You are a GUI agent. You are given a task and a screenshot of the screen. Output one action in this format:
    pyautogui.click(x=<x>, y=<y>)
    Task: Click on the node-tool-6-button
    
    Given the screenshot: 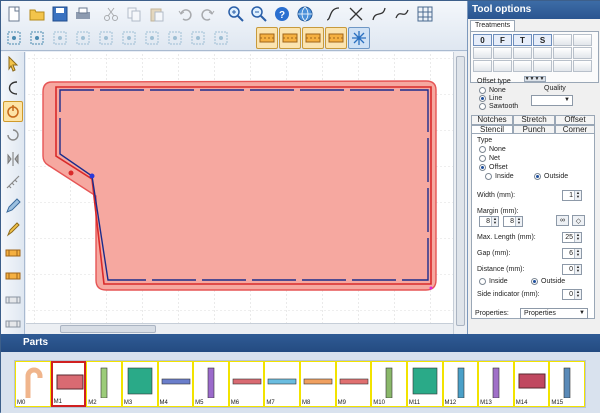 What is the action you would take?
    pyautogui.click(x=129, y=38)
    